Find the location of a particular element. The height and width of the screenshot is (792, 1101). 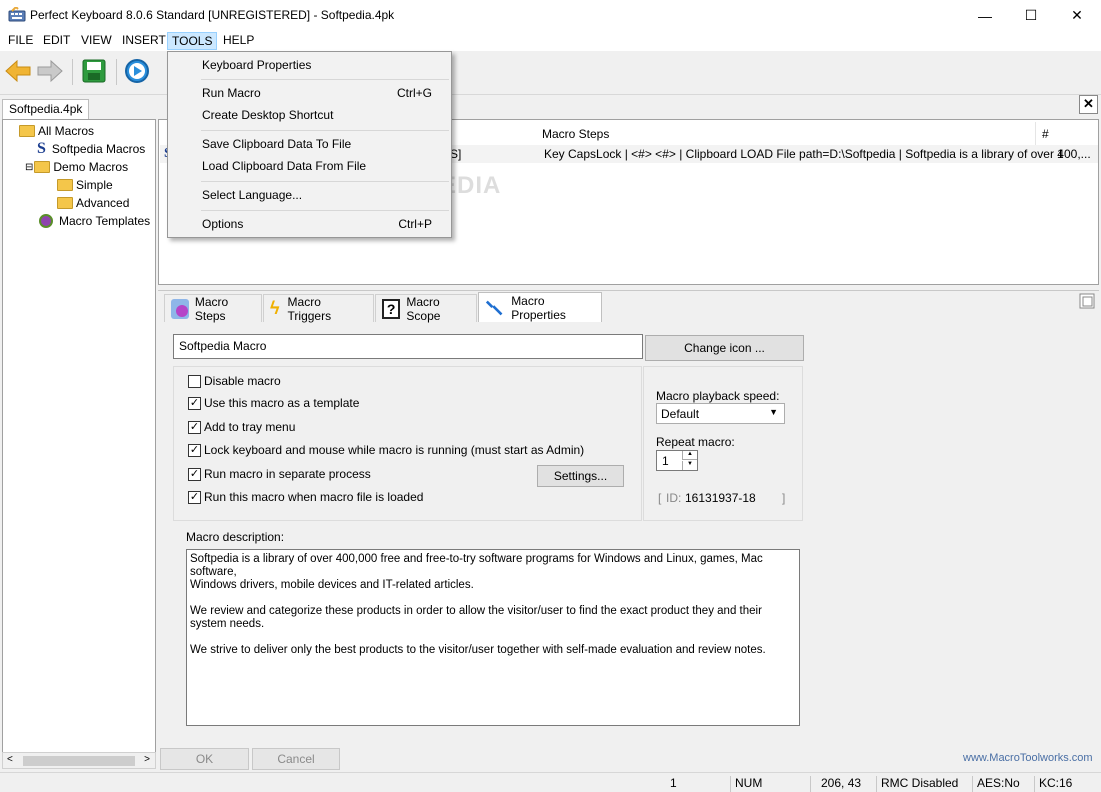

tree-item-softpedia-macros: S Softpedia Macros is located at coordinates (91, 149).